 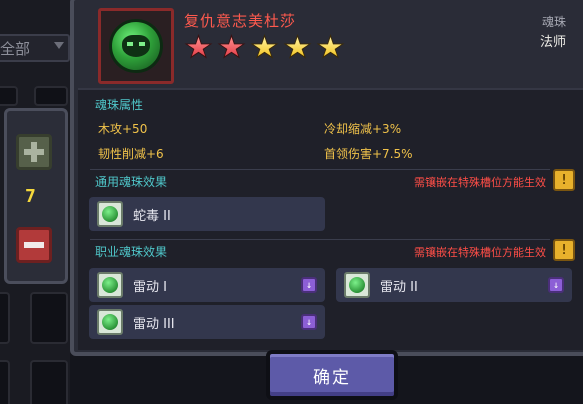 What do you see at coordinates (119, 105) in the screenshot?
I see `attributes-title: 魂珠属性` at bounding box center [119, 105].